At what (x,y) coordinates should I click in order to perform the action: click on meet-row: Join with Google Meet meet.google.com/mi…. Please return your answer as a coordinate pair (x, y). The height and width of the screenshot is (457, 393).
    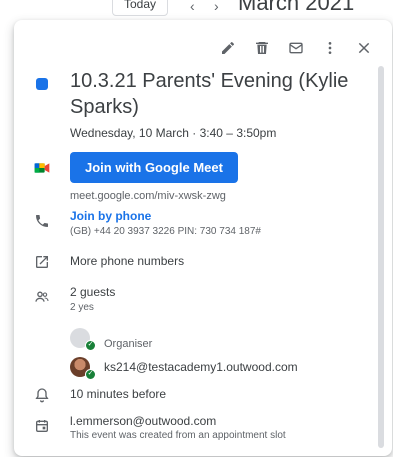
    Looking at the image, I should click on (190, 177).